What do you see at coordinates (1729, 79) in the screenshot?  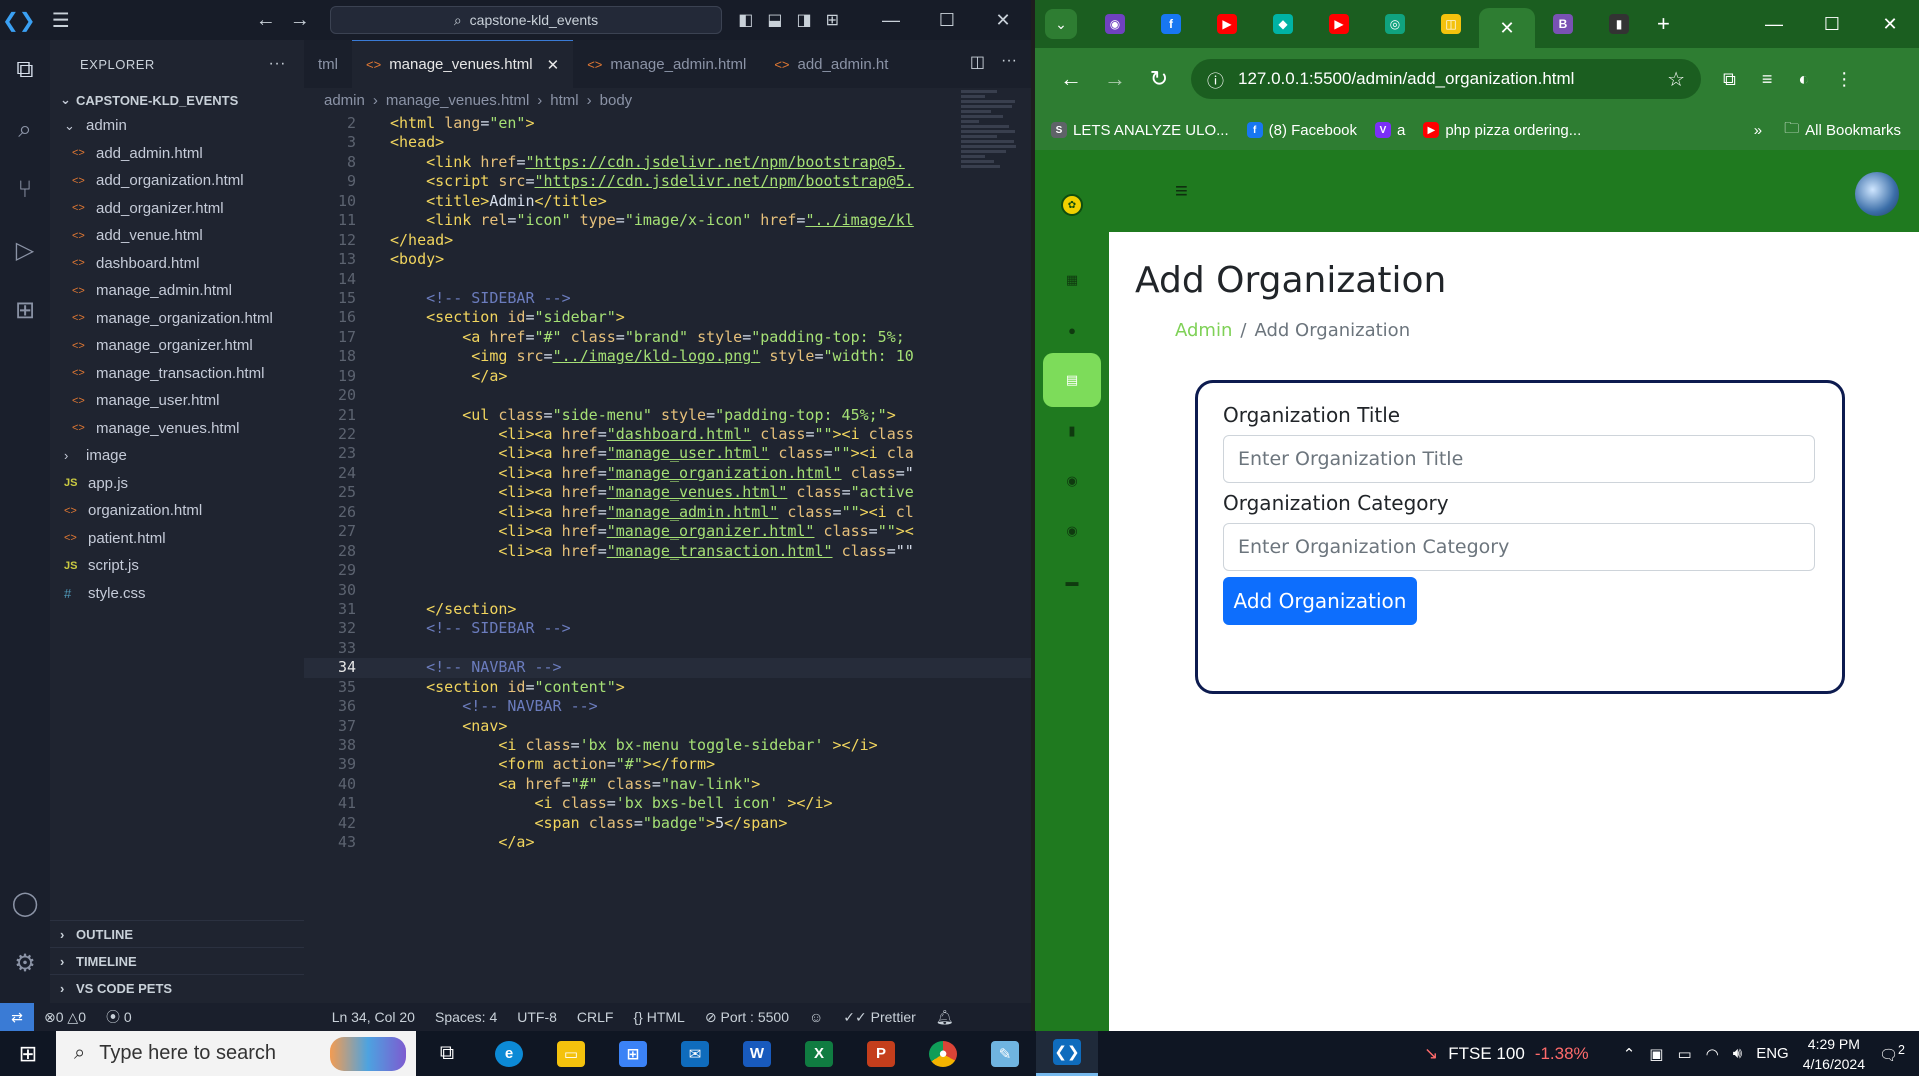 I see `extensions-icon: ⧉` at bounding box center [1729, 79].